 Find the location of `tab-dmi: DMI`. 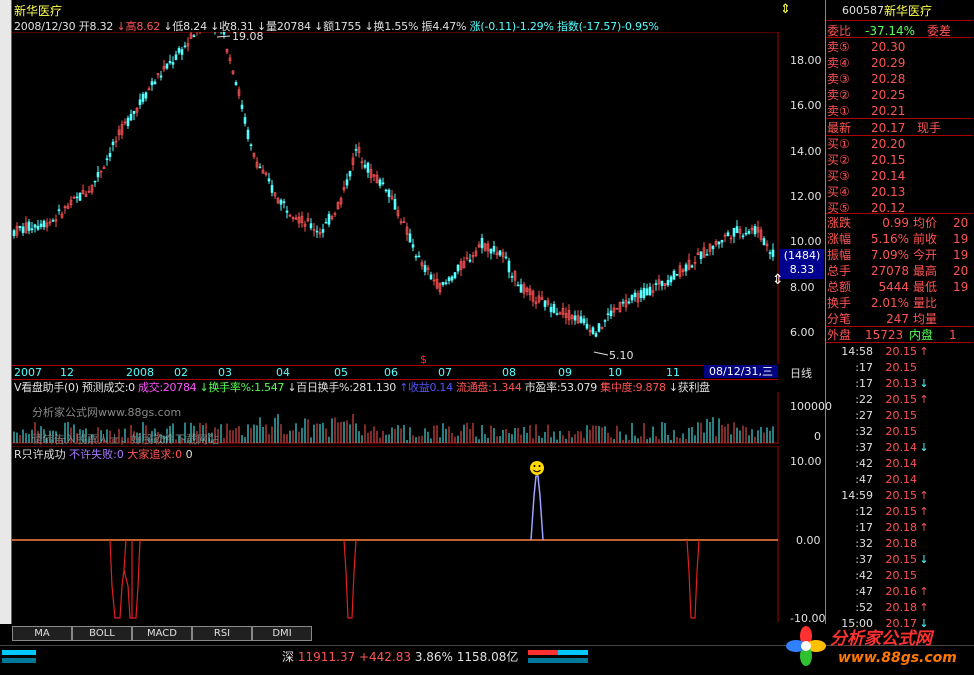

tab-dmi: DMI is located at coordinates (282, 633).